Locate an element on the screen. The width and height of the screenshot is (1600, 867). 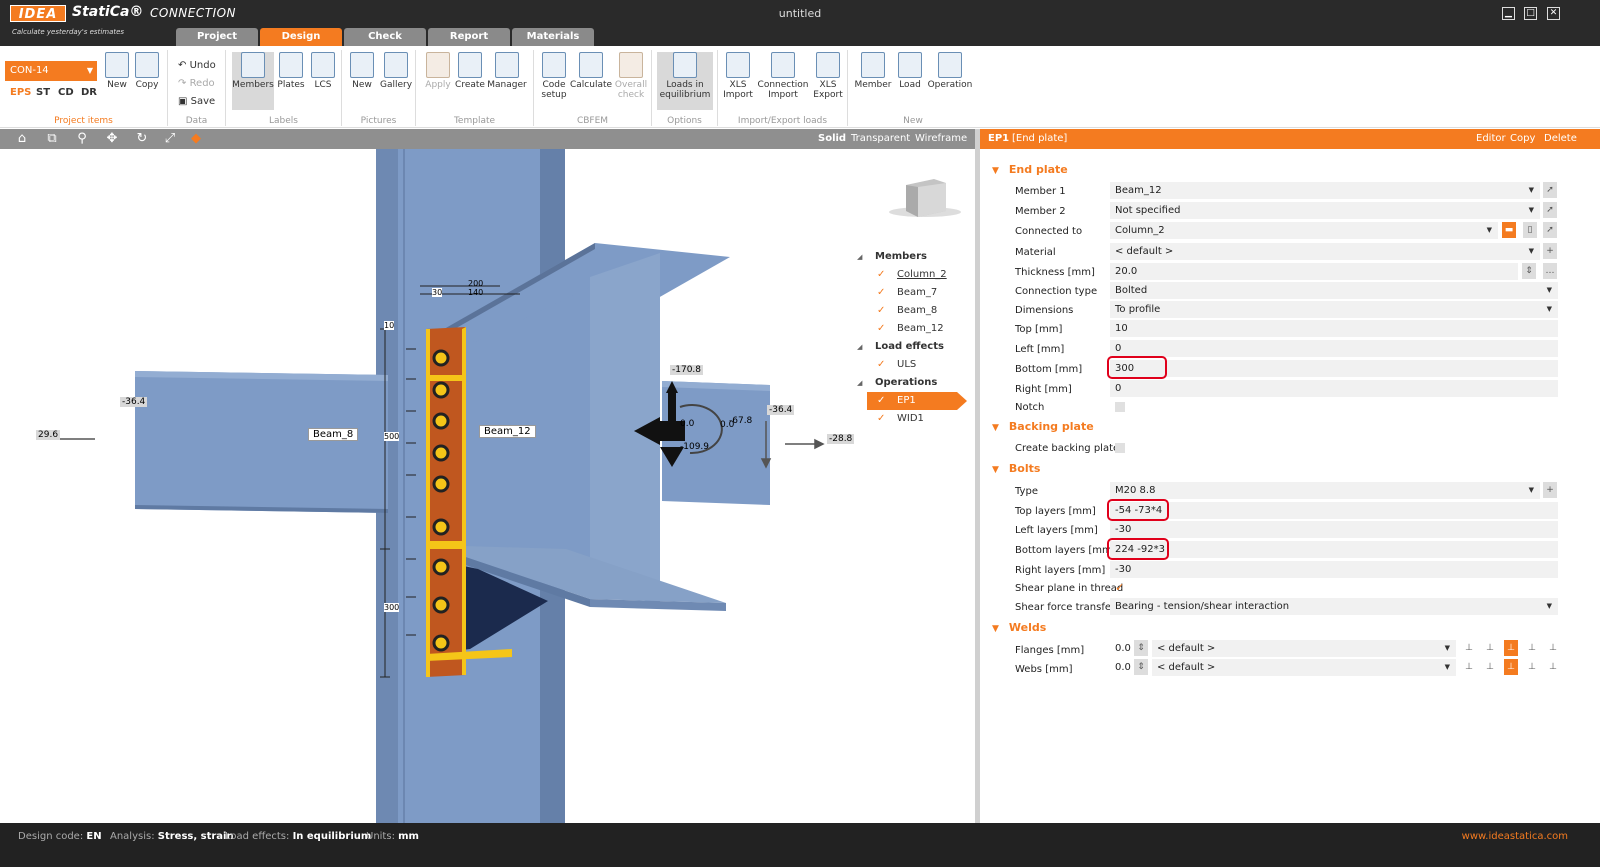
undo-button: ↶ Undo is located at coordinates (197, 65).